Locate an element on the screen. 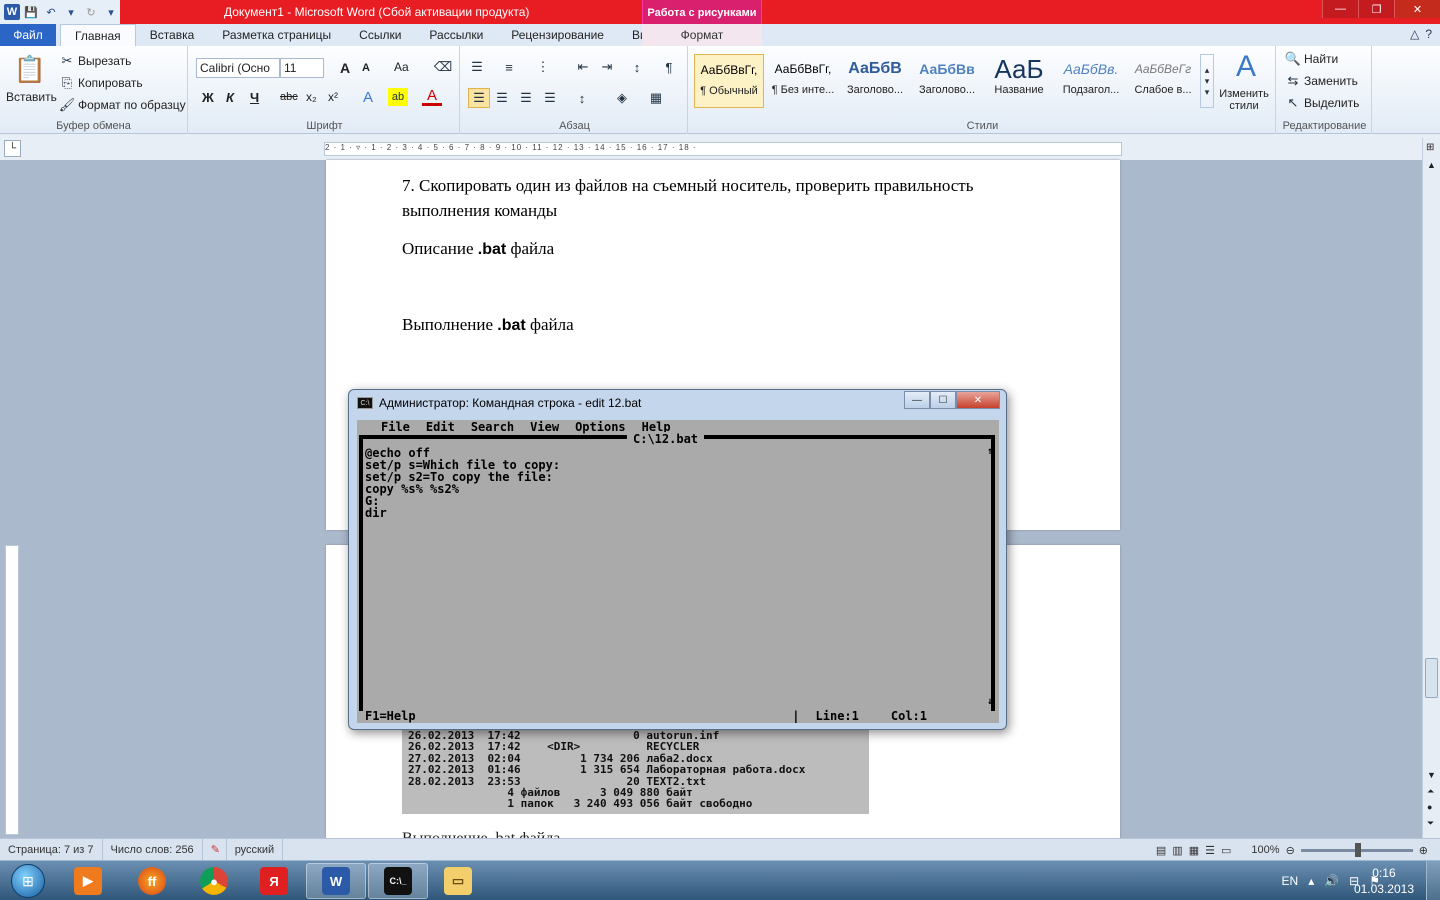 The width and height of the screenshot is (1440, 900). styles-scroll-icon: ▴ ▾ ▾ is located at coordinates (1207, 81).